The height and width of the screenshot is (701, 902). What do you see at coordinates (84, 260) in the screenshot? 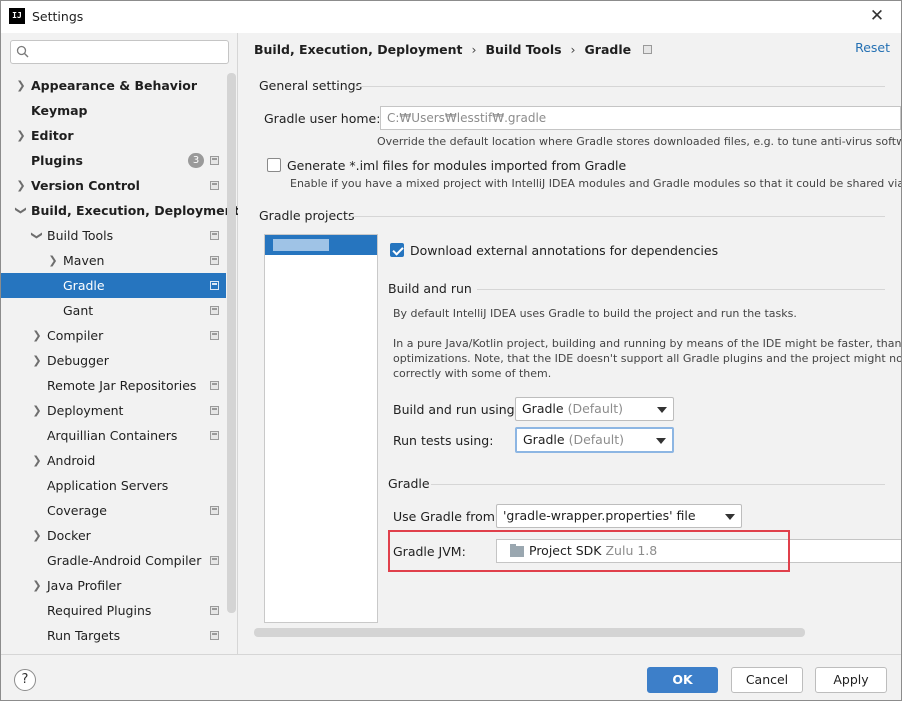
I see `sidebar-item-label: Maven` at bounding box center [84, 260].